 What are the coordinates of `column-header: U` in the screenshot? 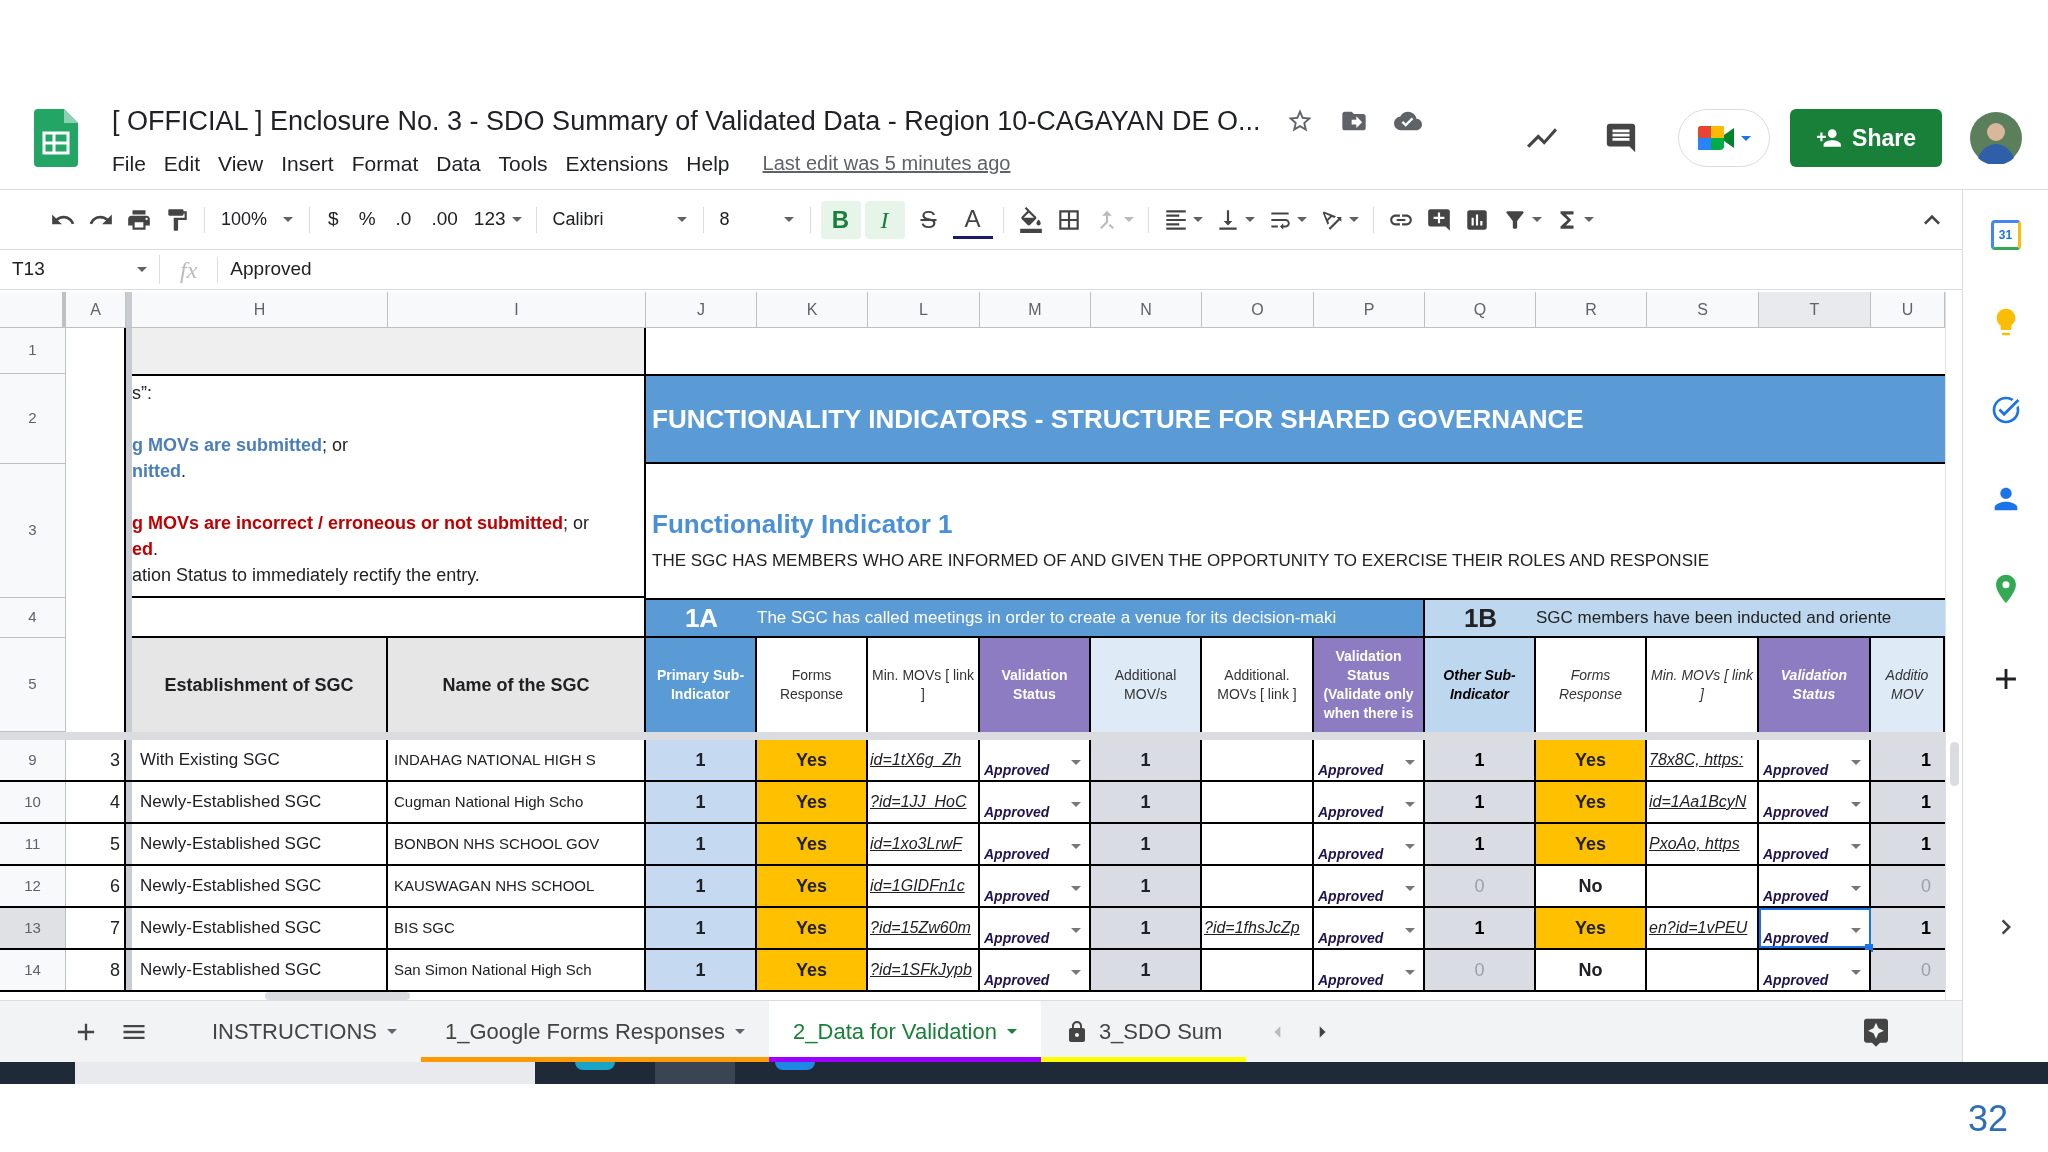 It's located at (1908, 309).